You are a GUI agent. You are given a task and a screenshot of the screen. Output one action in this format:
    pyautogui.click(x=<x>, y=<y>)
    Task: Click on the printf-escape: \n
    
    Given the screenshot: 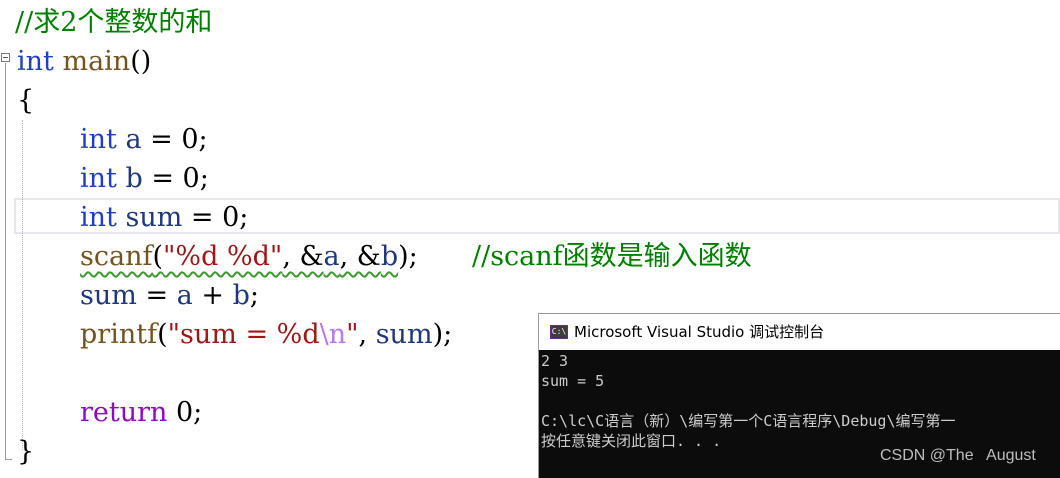 What is the action you would take?
    pyautogui.click(x=333, y=334)
    